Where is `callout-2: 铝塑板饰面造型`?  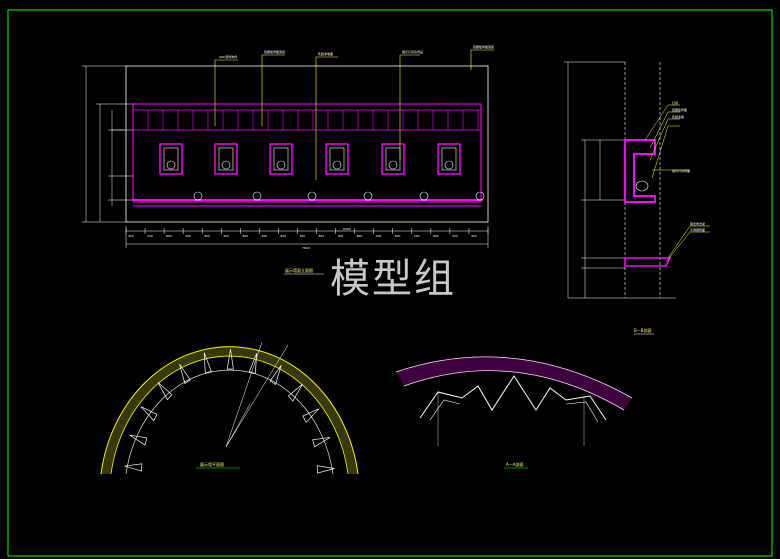
callout-2: 铝塑板饰面造型 is located at coordinates (274, 51).